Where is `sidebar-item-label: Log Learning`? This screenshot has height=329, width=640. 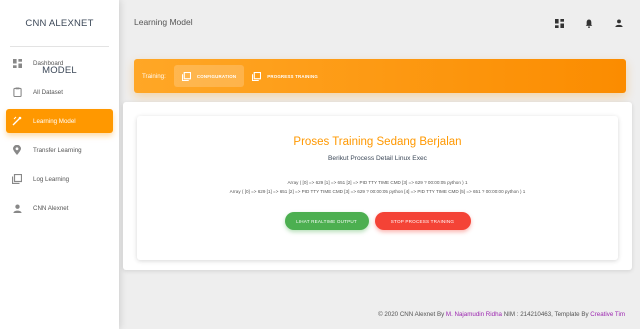
sidebar-item-label: Log Learning is located at coordinates (51, 179).